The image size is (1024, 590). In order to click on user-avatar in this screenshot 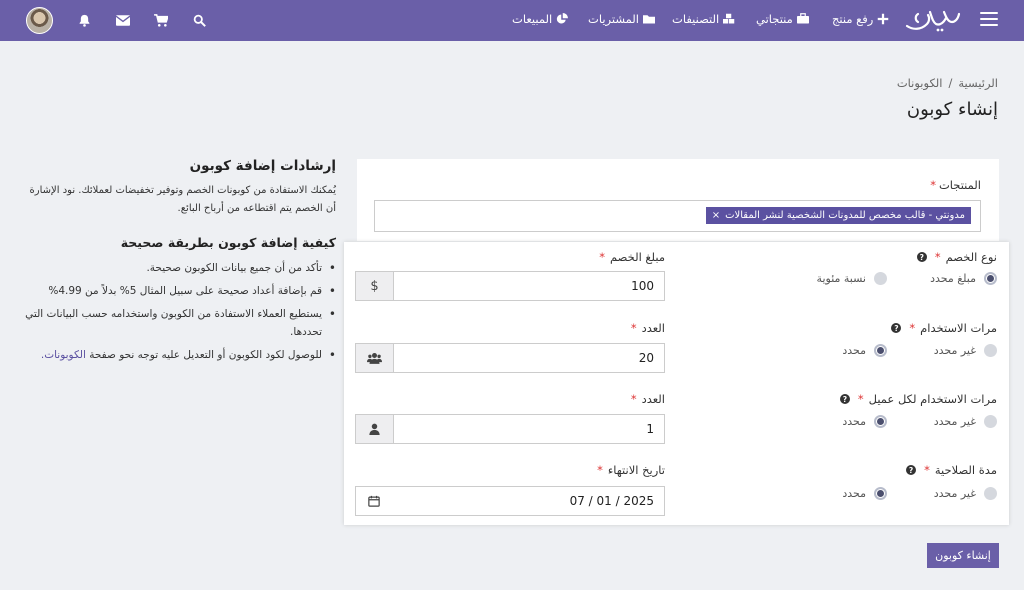, I will do `click(39, 20)`.